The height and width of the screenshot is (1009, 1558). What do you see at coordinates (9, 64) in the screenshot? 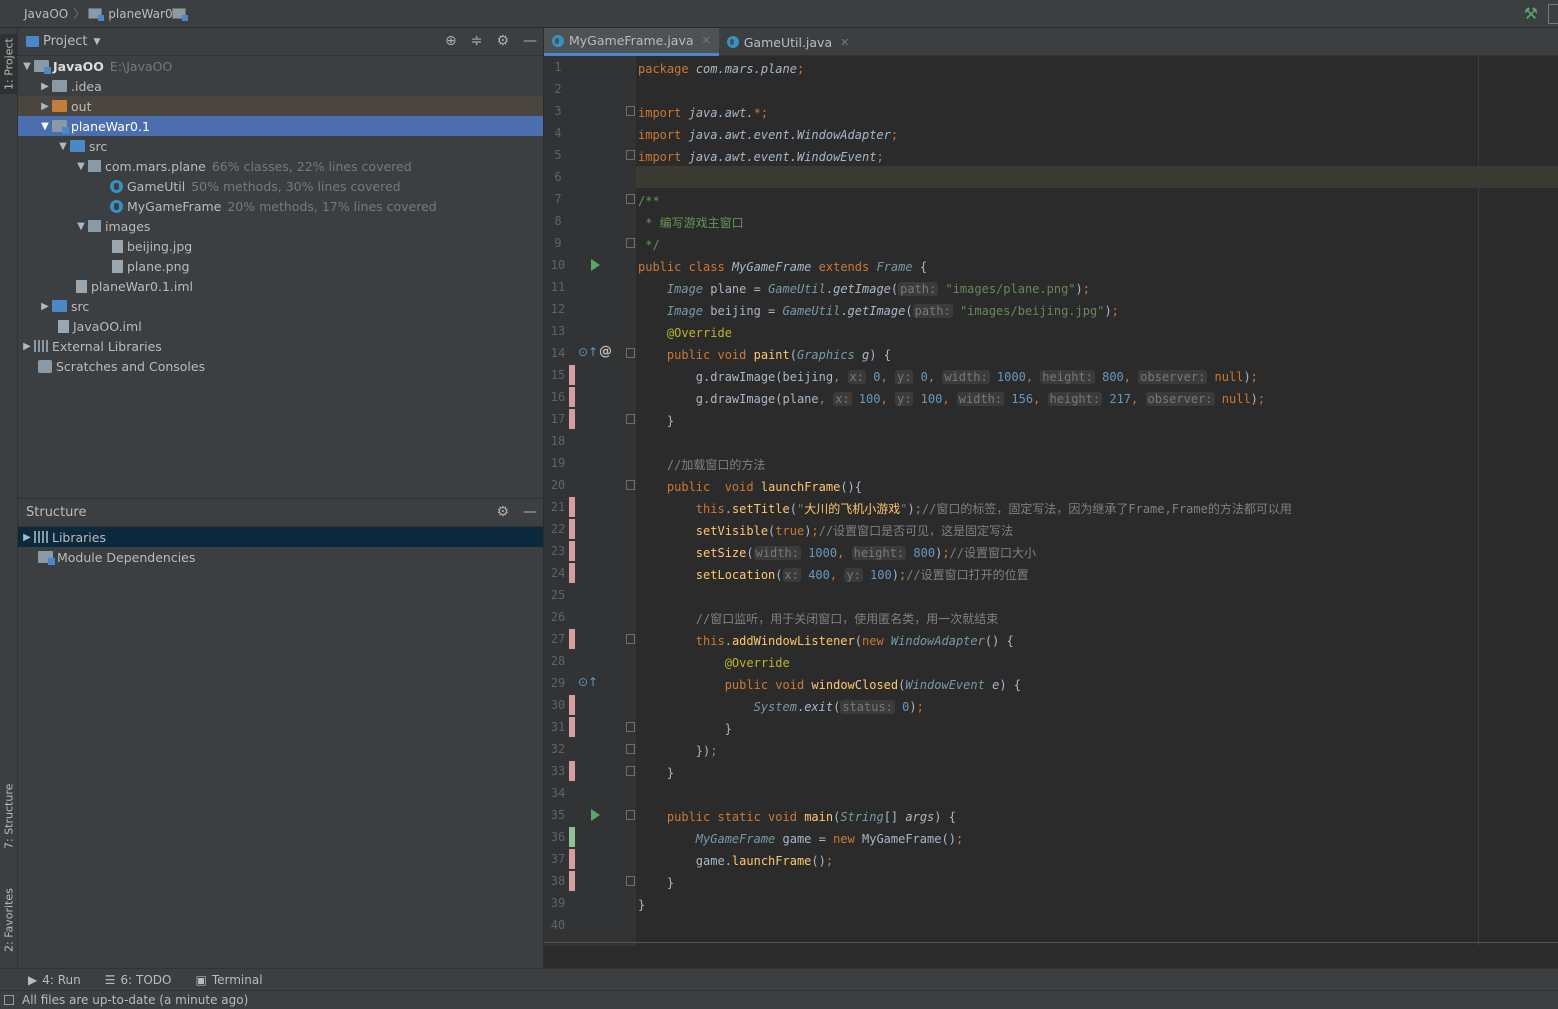
I see `tab-project: 1: Project` at bounding box center [9, 64].